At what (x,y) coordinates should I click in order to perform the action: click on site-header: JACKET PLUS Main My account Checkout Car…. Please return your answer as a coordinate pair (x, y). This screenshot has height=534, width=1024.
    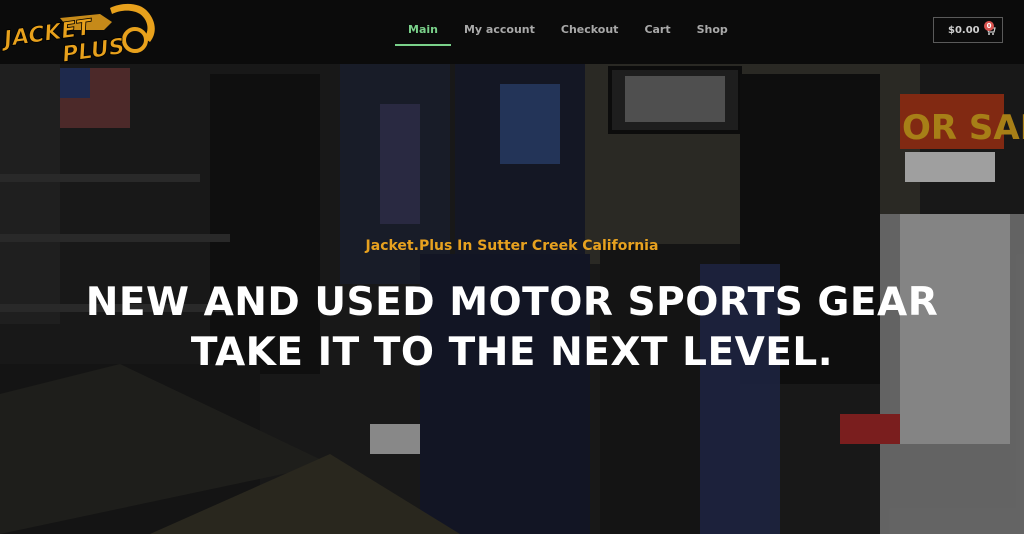
    Looking at the image, I should click on (512, 32).